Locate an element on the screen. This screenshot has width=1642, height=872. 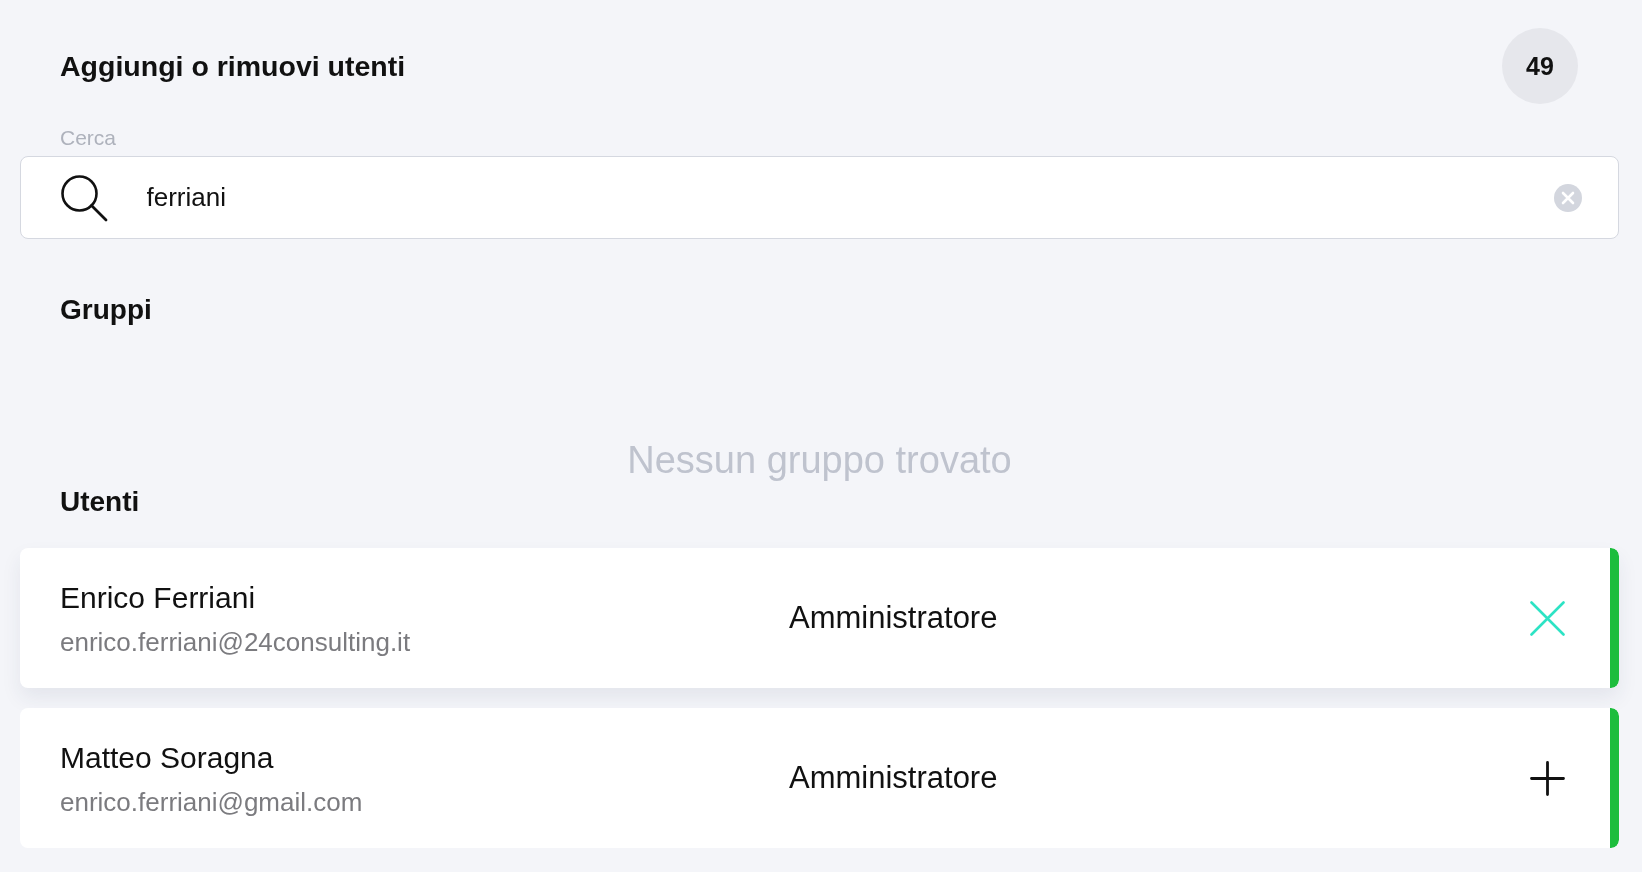
search-field: ferriani is located at coordinates (819, 197).